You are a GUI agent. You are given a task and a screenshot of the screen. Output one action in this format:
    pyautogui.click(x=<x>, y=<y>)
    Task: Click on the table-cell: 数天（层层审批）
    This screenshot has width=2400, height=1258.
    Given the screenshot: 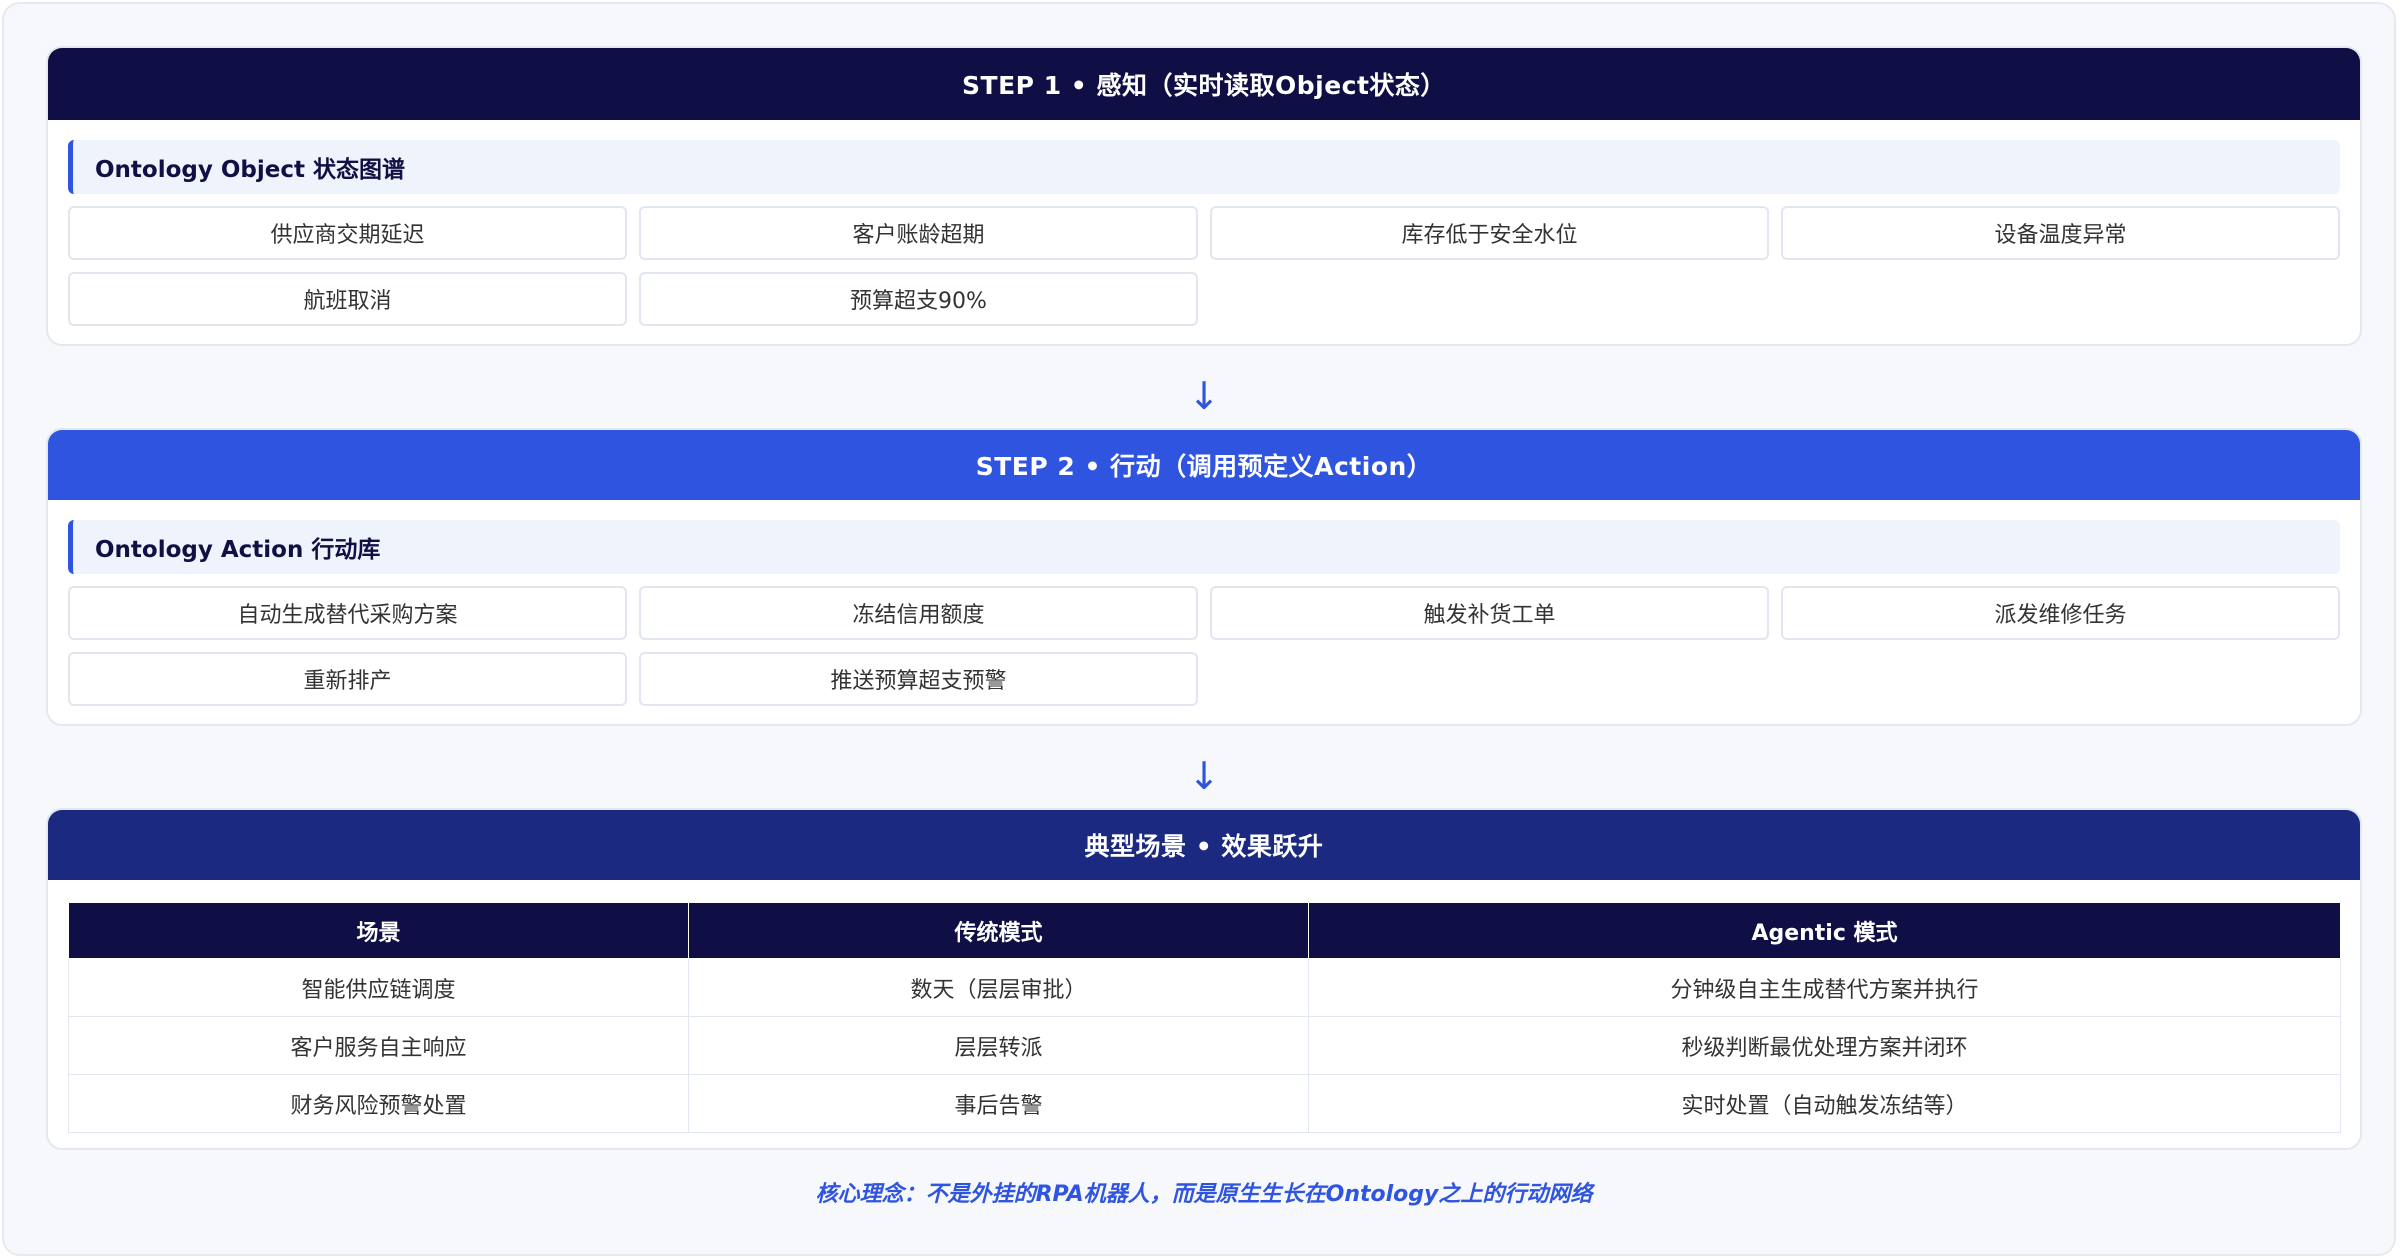 What is the action you would take?
    pyautogui.click(x=998, y=987)
    